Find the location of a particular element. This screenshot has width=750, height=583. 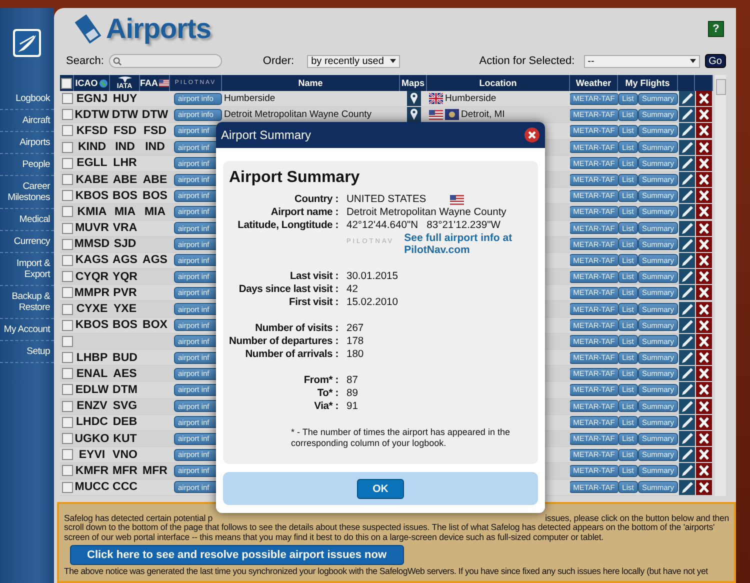

icao-code: UGKO is located at coordinates (92, 438).